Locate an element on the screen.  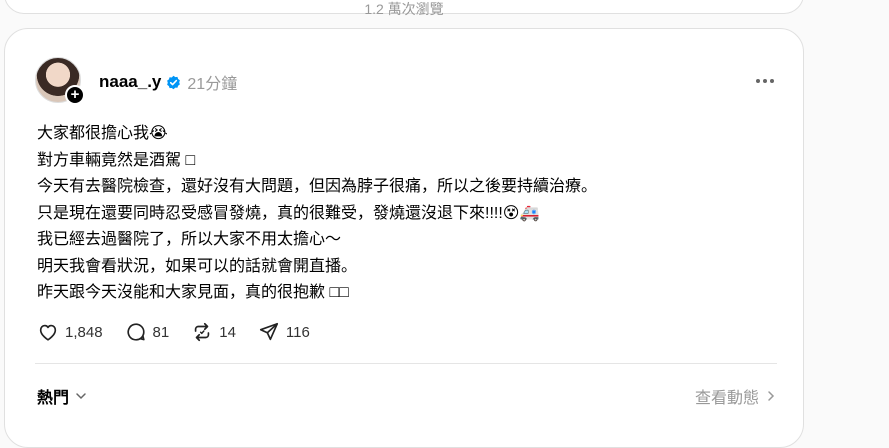
repost-button: 14 is located at coordinates (213, 332).